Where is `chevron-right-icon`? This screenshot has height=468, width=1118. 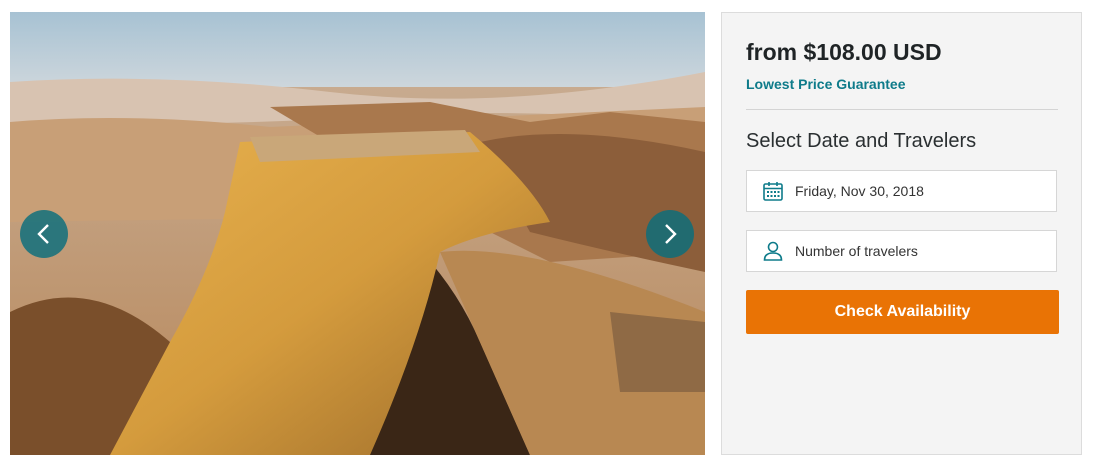 chevron-right-icon is located at coordinates (671, 234).